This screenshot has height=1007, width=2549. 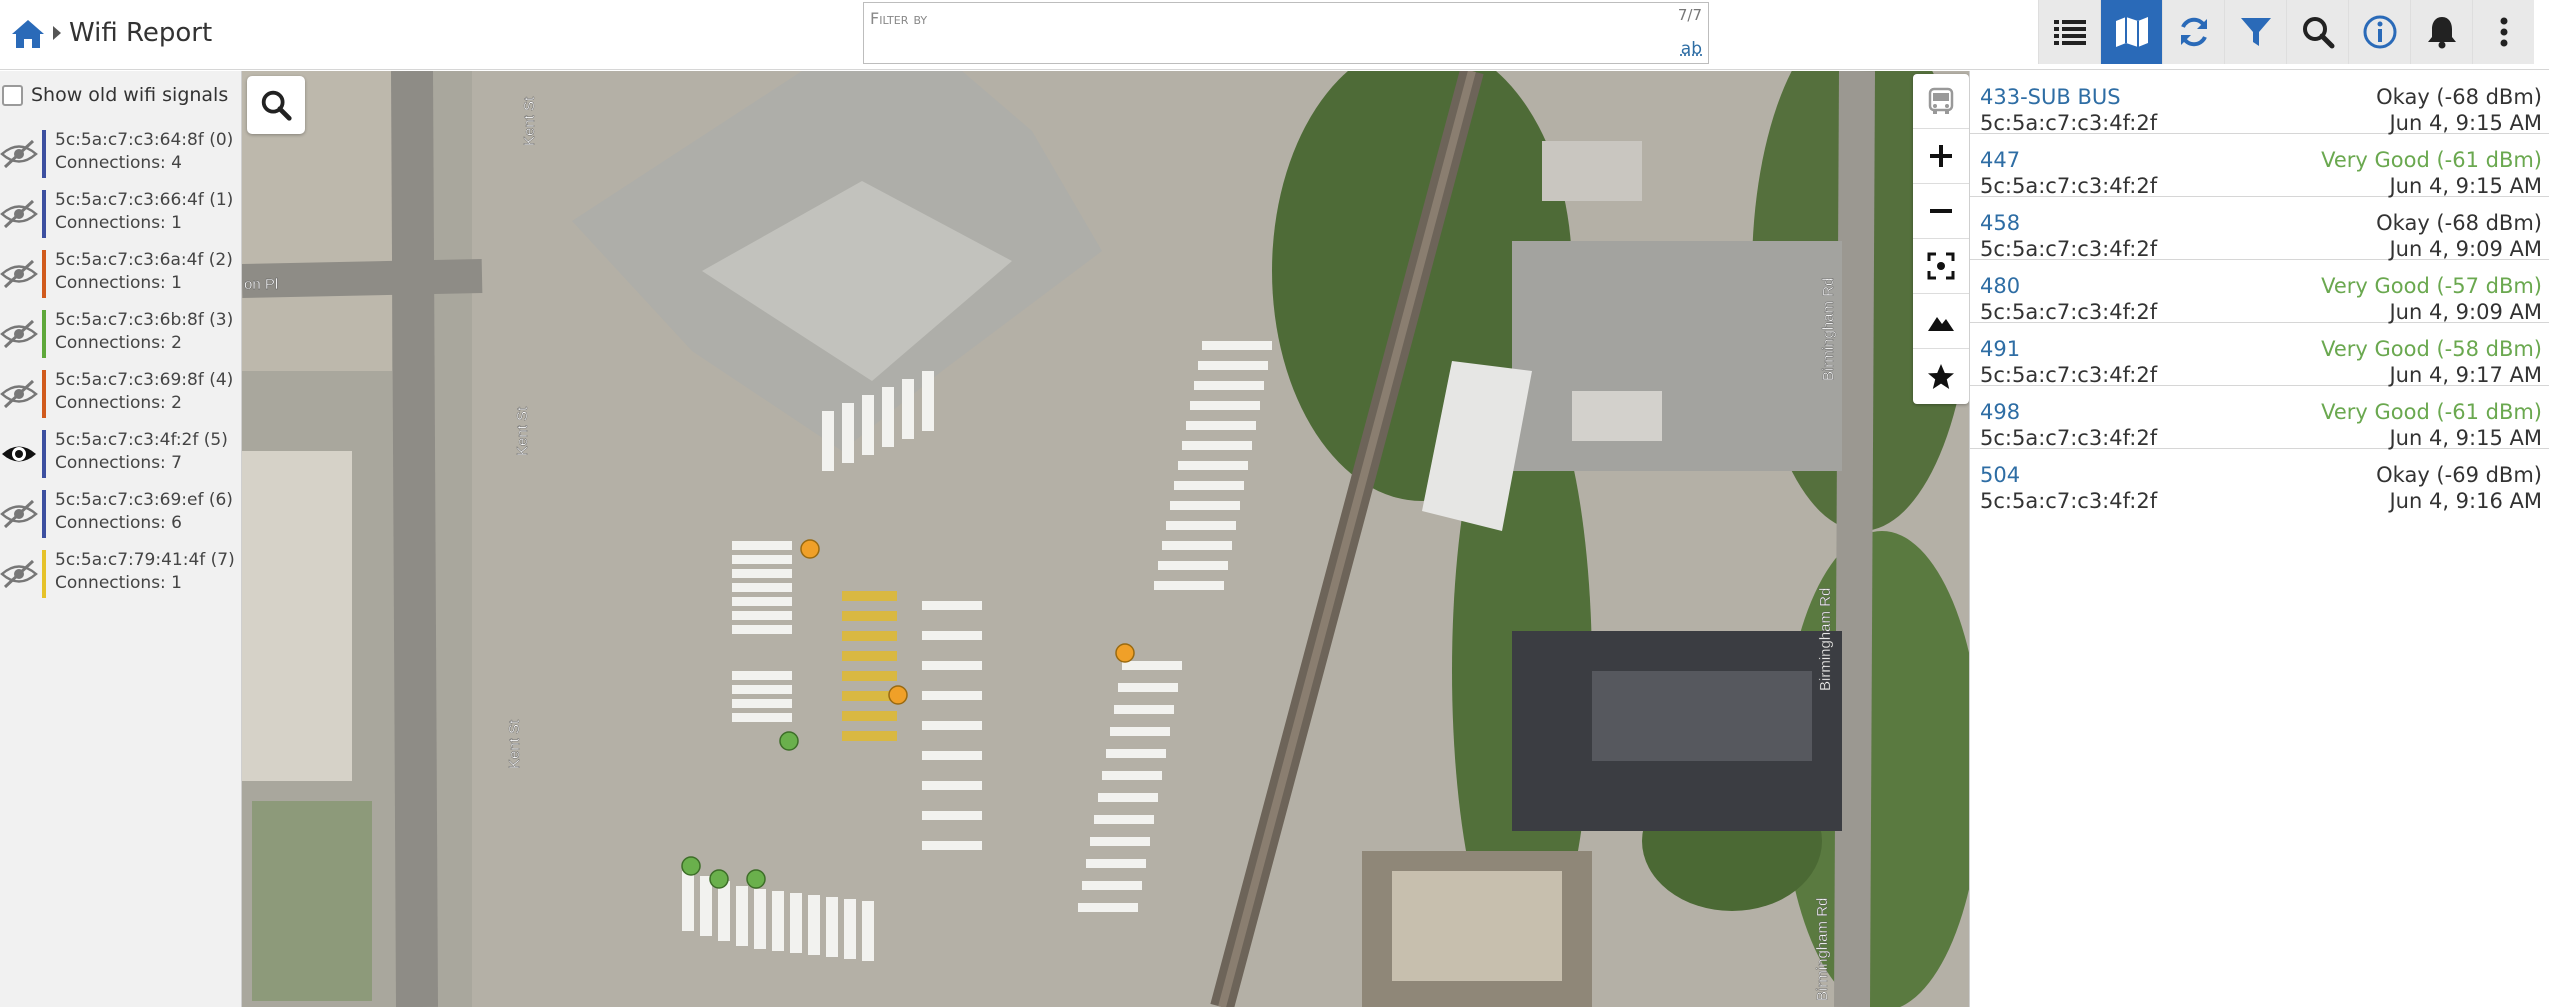 I want to click on map-search-button, so click(x=276, y=105).